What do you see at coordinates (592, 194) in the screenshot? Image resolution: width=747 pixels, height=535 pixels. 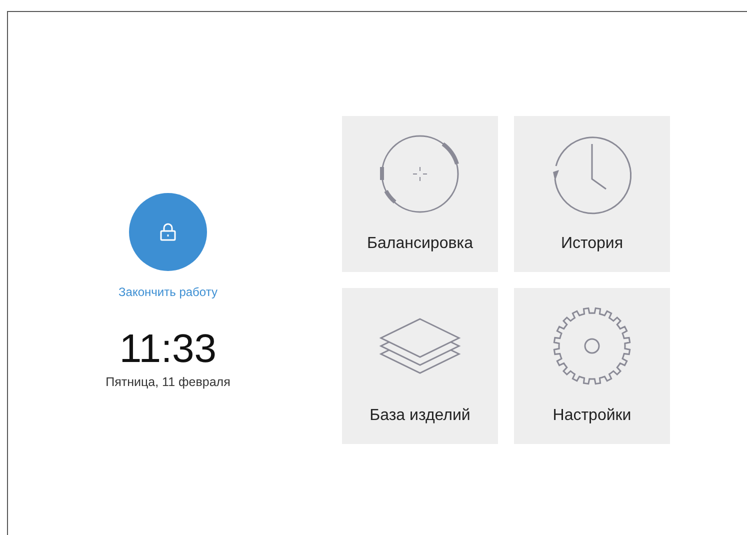 I see `menu-tile: История` at bounding box center [592, 194].